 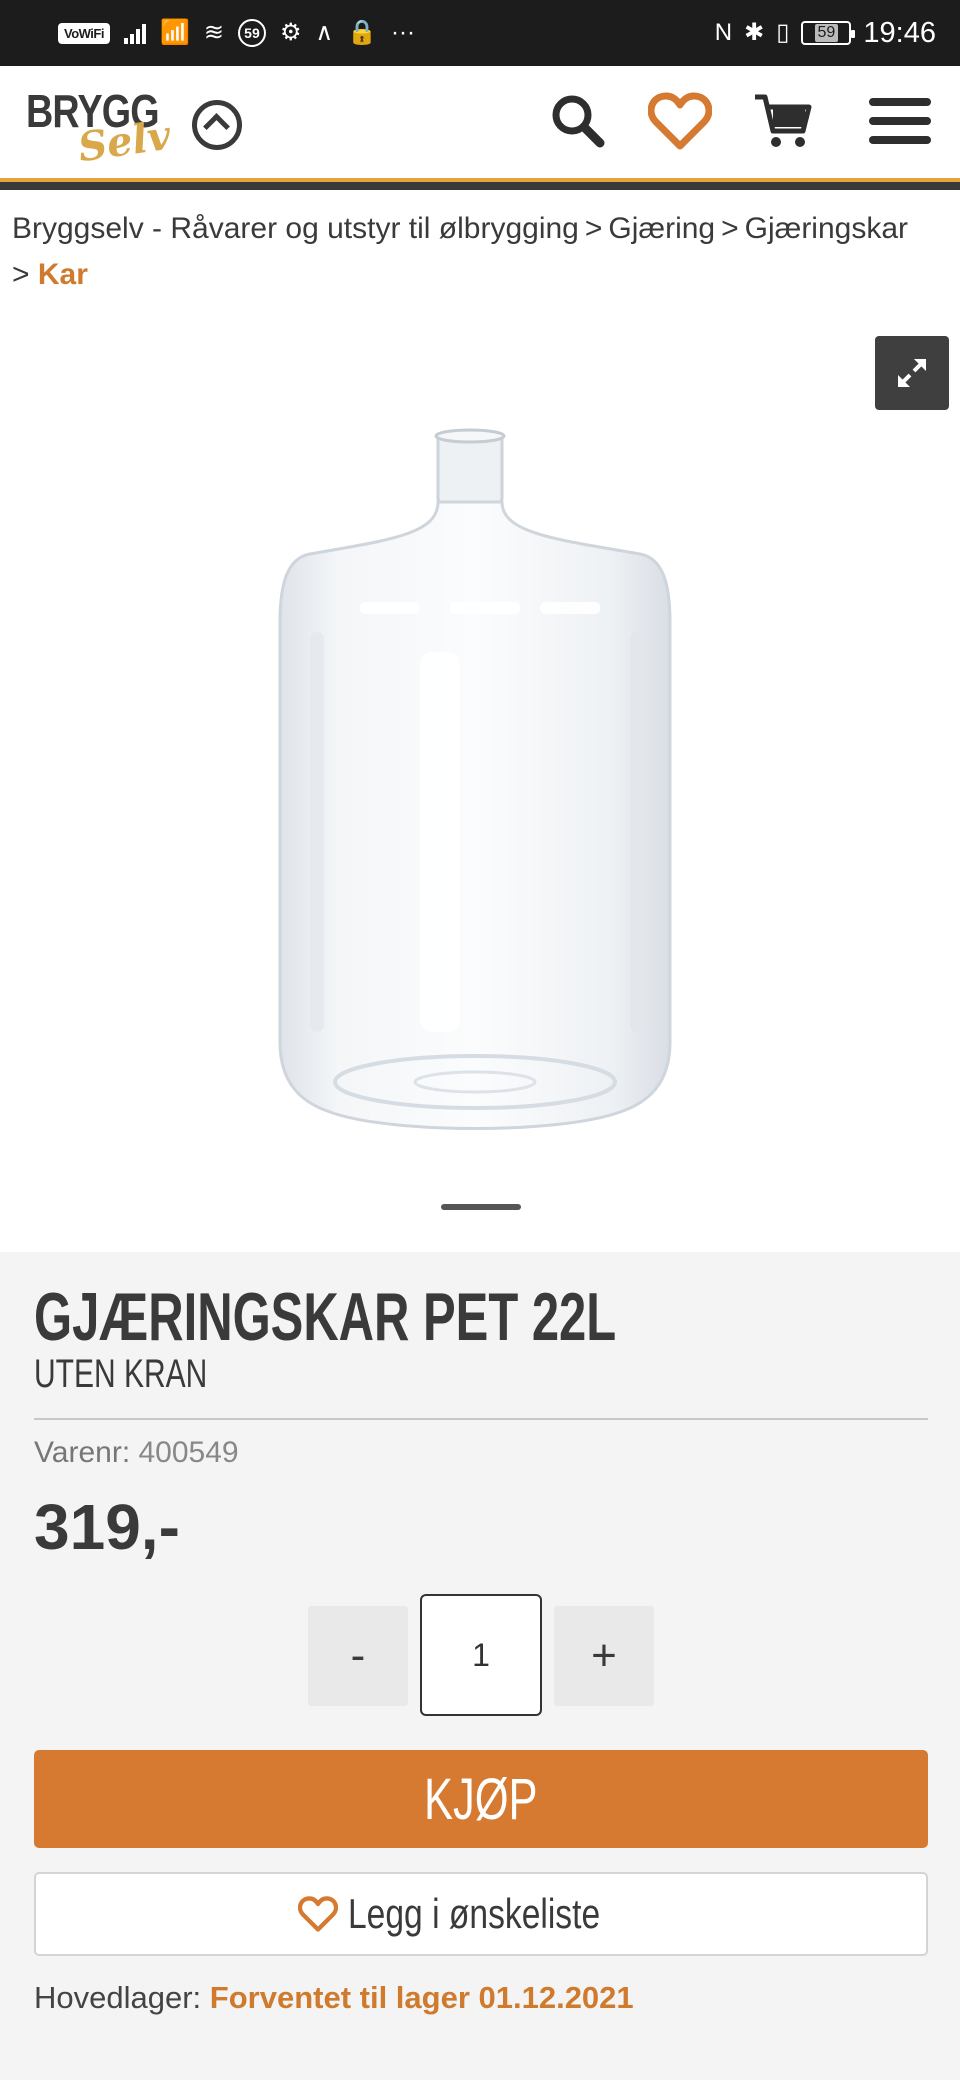 What do you see at coordinates (481, 1207) in the screenshot?
I see `gallery-indicator` at bounding box center [481, 1207].